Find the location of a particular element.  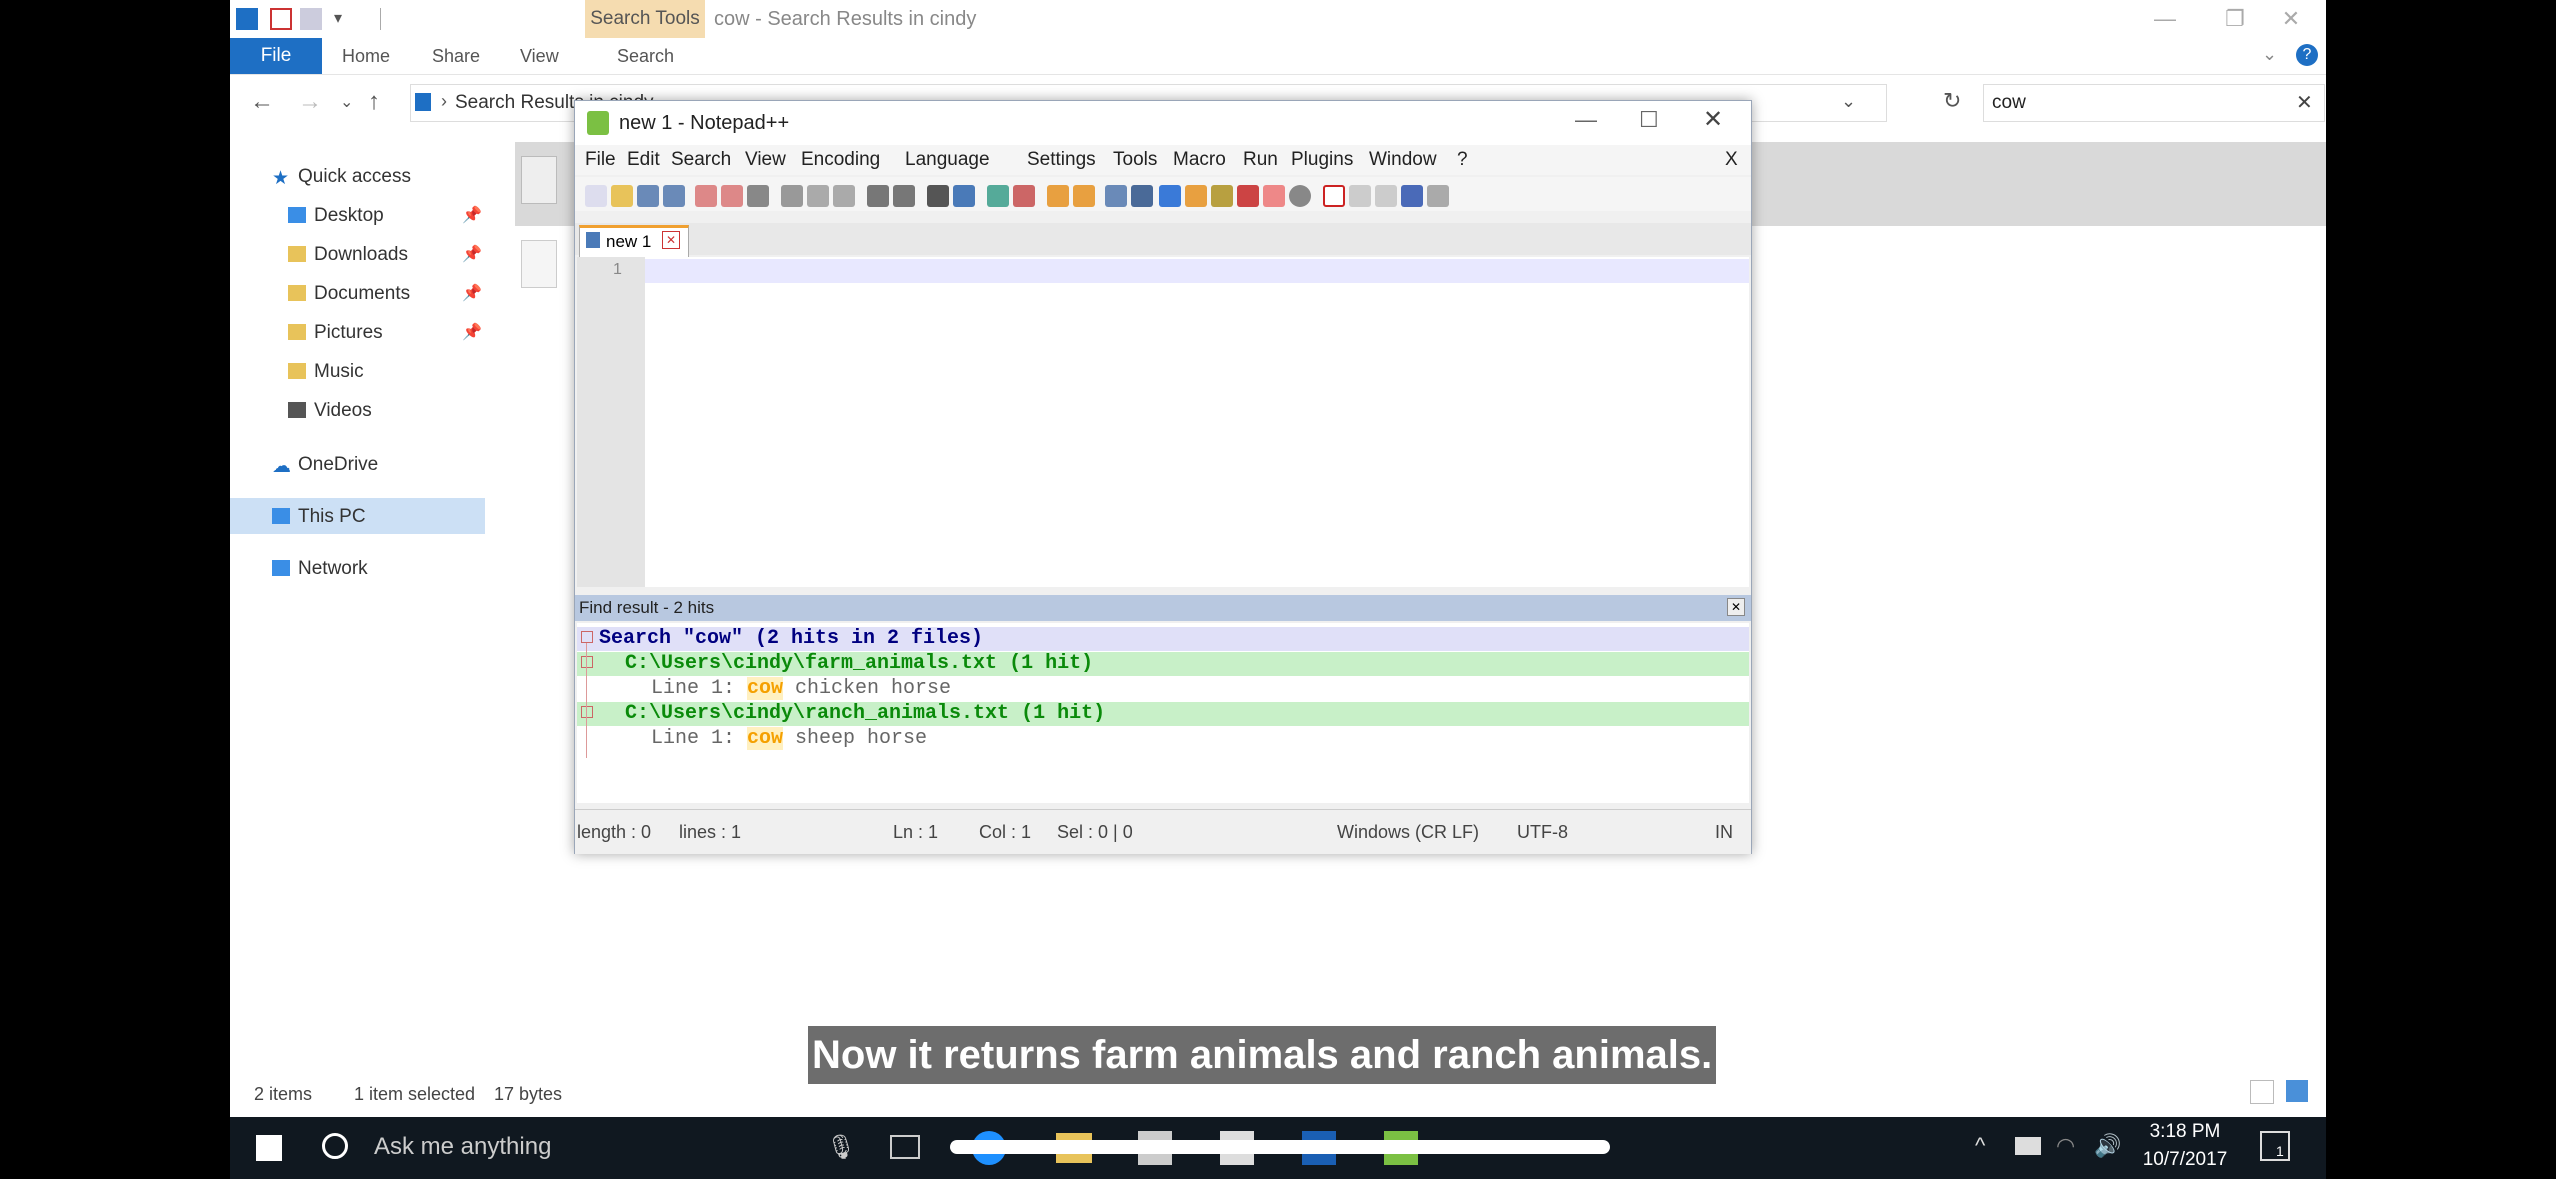

menu-search: Search is located at coordinates (701, 160).